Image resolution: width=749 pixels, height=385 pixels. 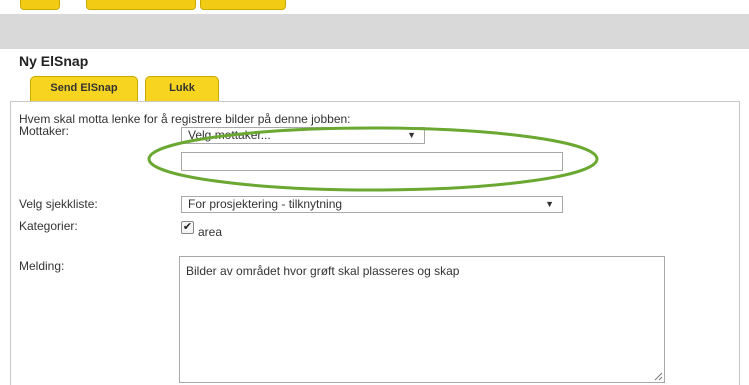 What do you see at coordinates (58, 204) in the screenshot?
I see `sjekkliste-label: Velg sjekkliste:` at bounding box center [58, 204].